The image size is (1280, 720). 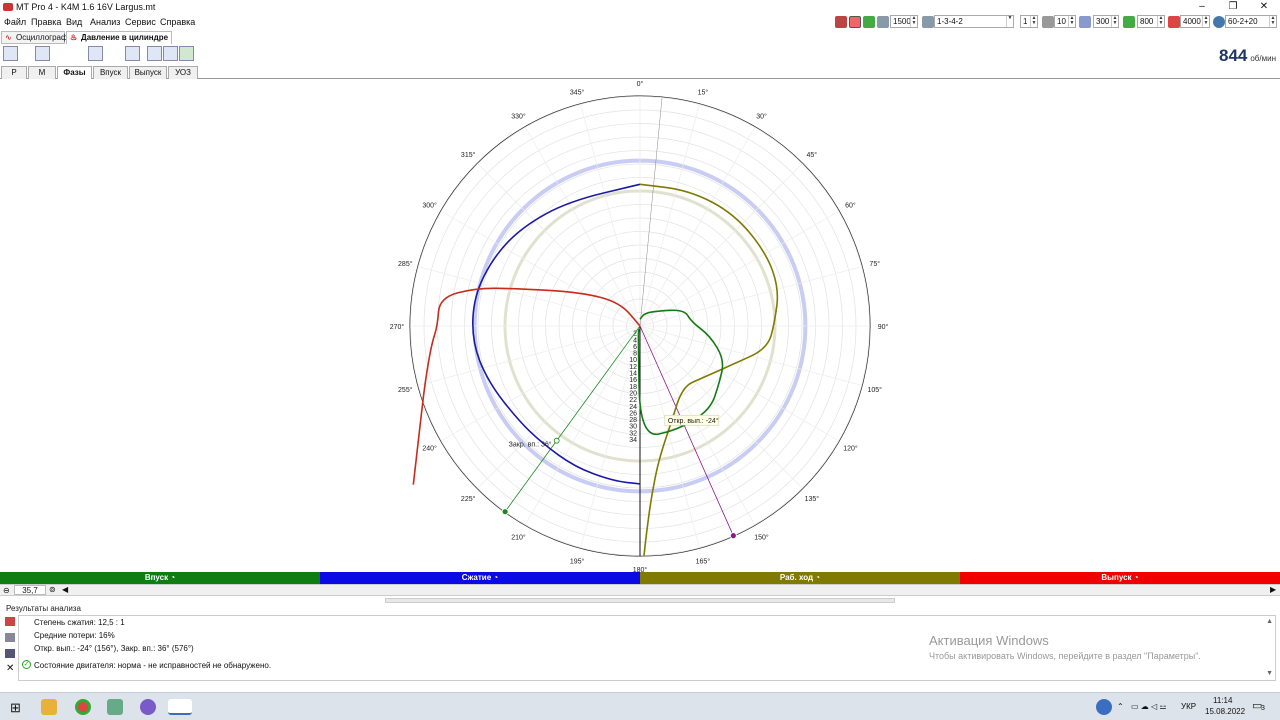 I want to click on tab-cylinder-pressure-label: Давление в цилиндре, so click(x=125, y=37).